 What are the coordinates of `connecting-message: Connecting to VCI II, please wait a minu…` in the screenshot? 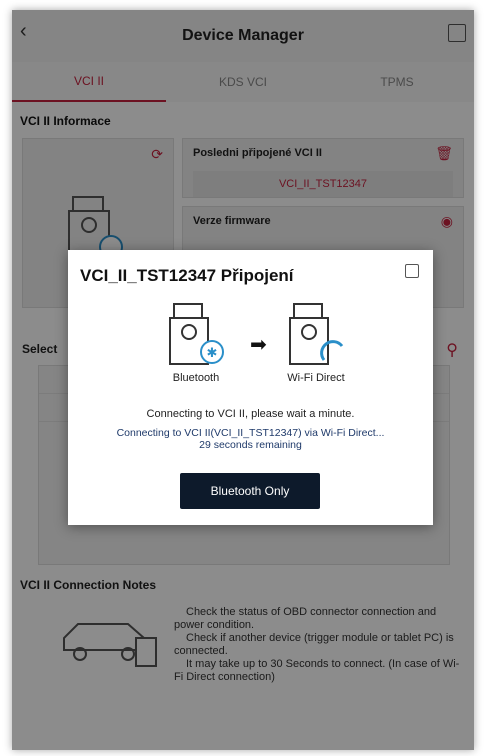 It's located at (250, 414).